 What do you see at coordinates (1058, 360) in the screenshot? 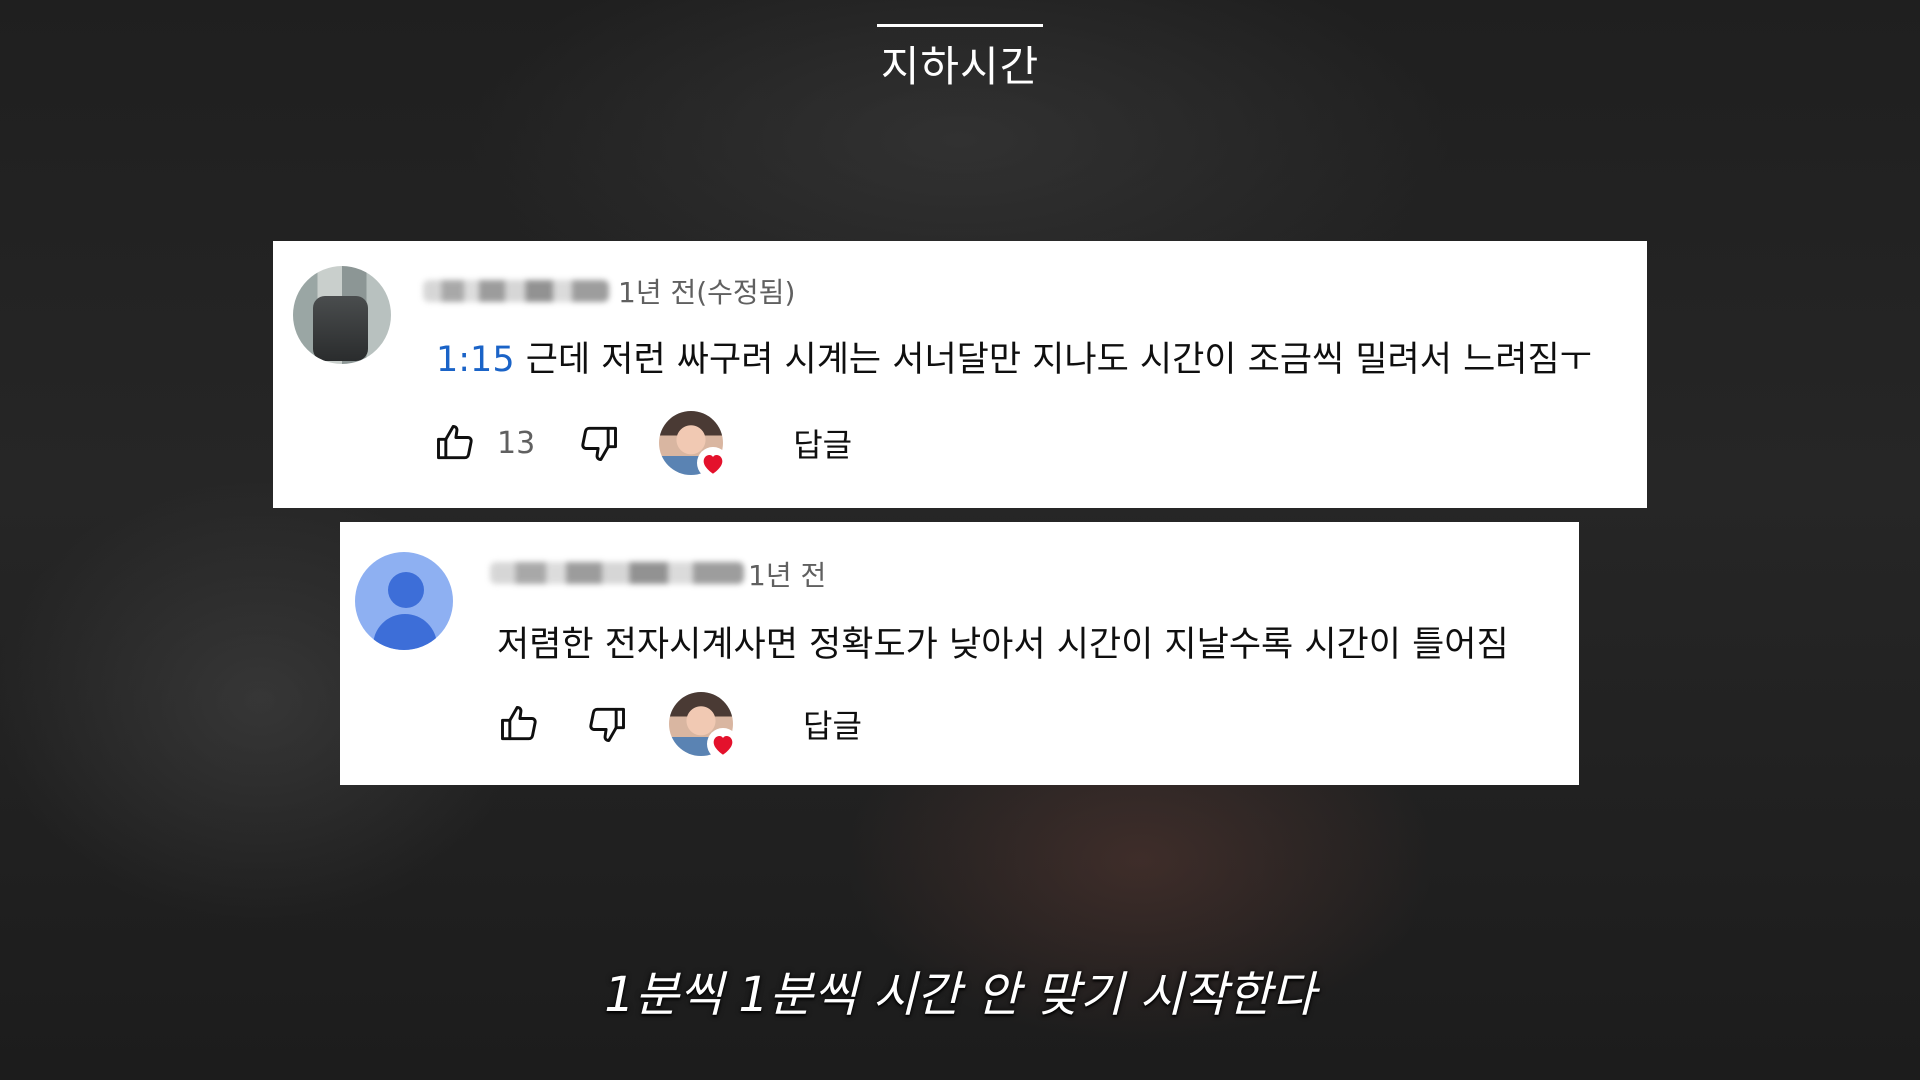
I see `comment-text: 근데 저런 싸구려 시계는 서너달만 지나도 시간이 조금씩 밀려서 느려짐ㅜ` at bounding box center [1058, 360].